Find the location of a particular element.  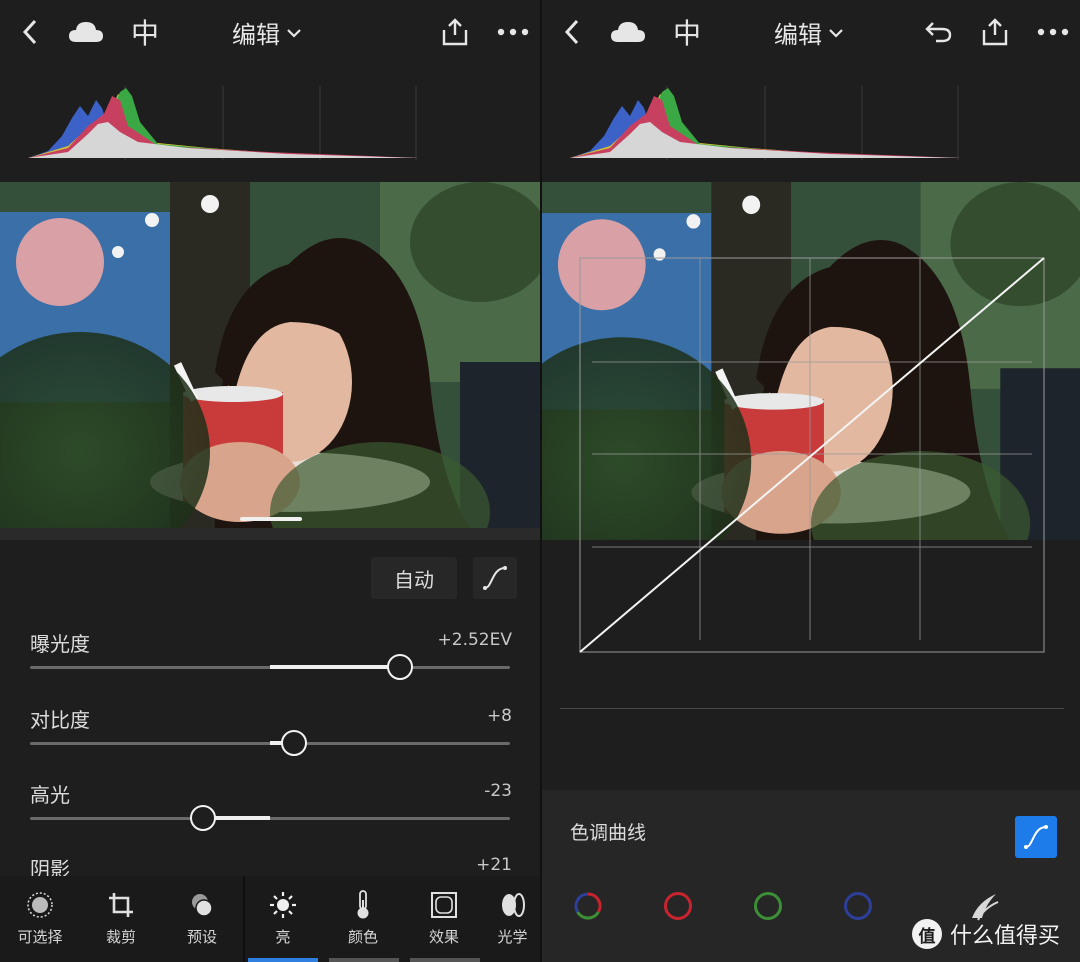

effects-icon is located at coordinates (444, 905).